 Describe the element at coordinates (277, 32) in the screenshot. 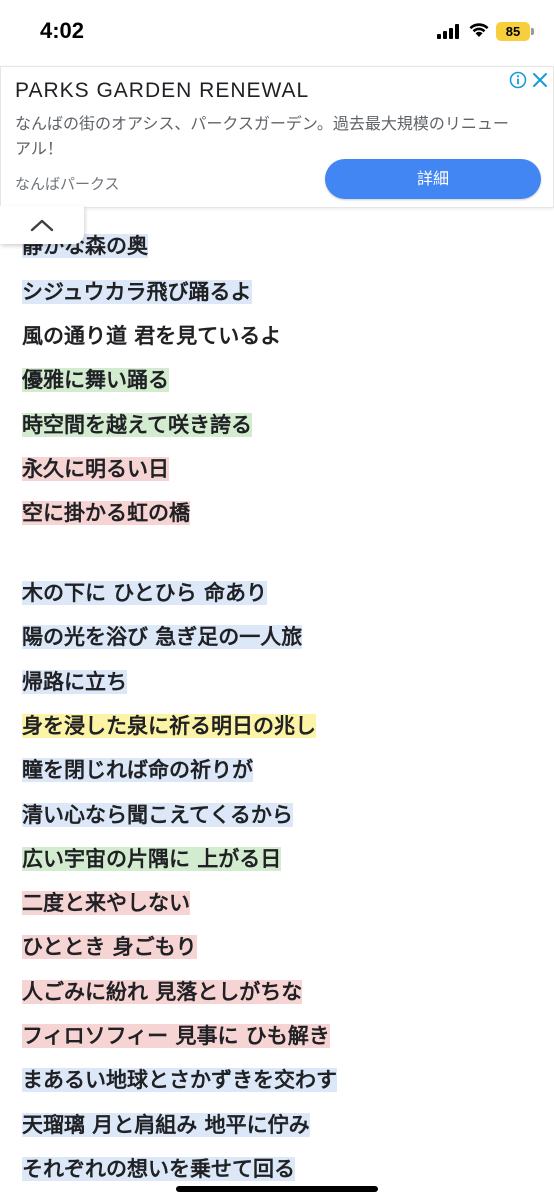

I see `status-bar: 4:02 85` at that location.